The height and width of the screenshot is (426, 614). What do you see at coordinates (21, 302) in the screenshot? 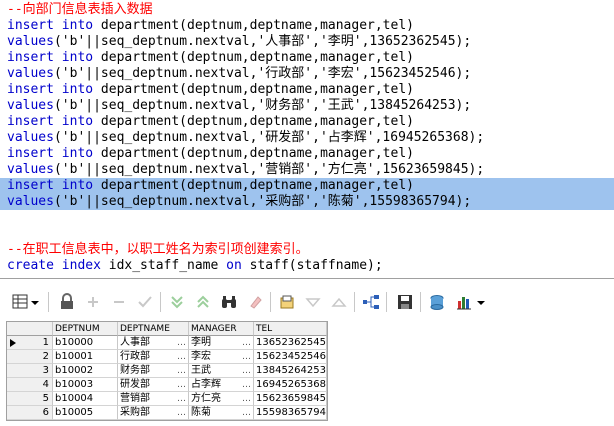
I see `grid-view-icon` at bounding box center [21, 302].